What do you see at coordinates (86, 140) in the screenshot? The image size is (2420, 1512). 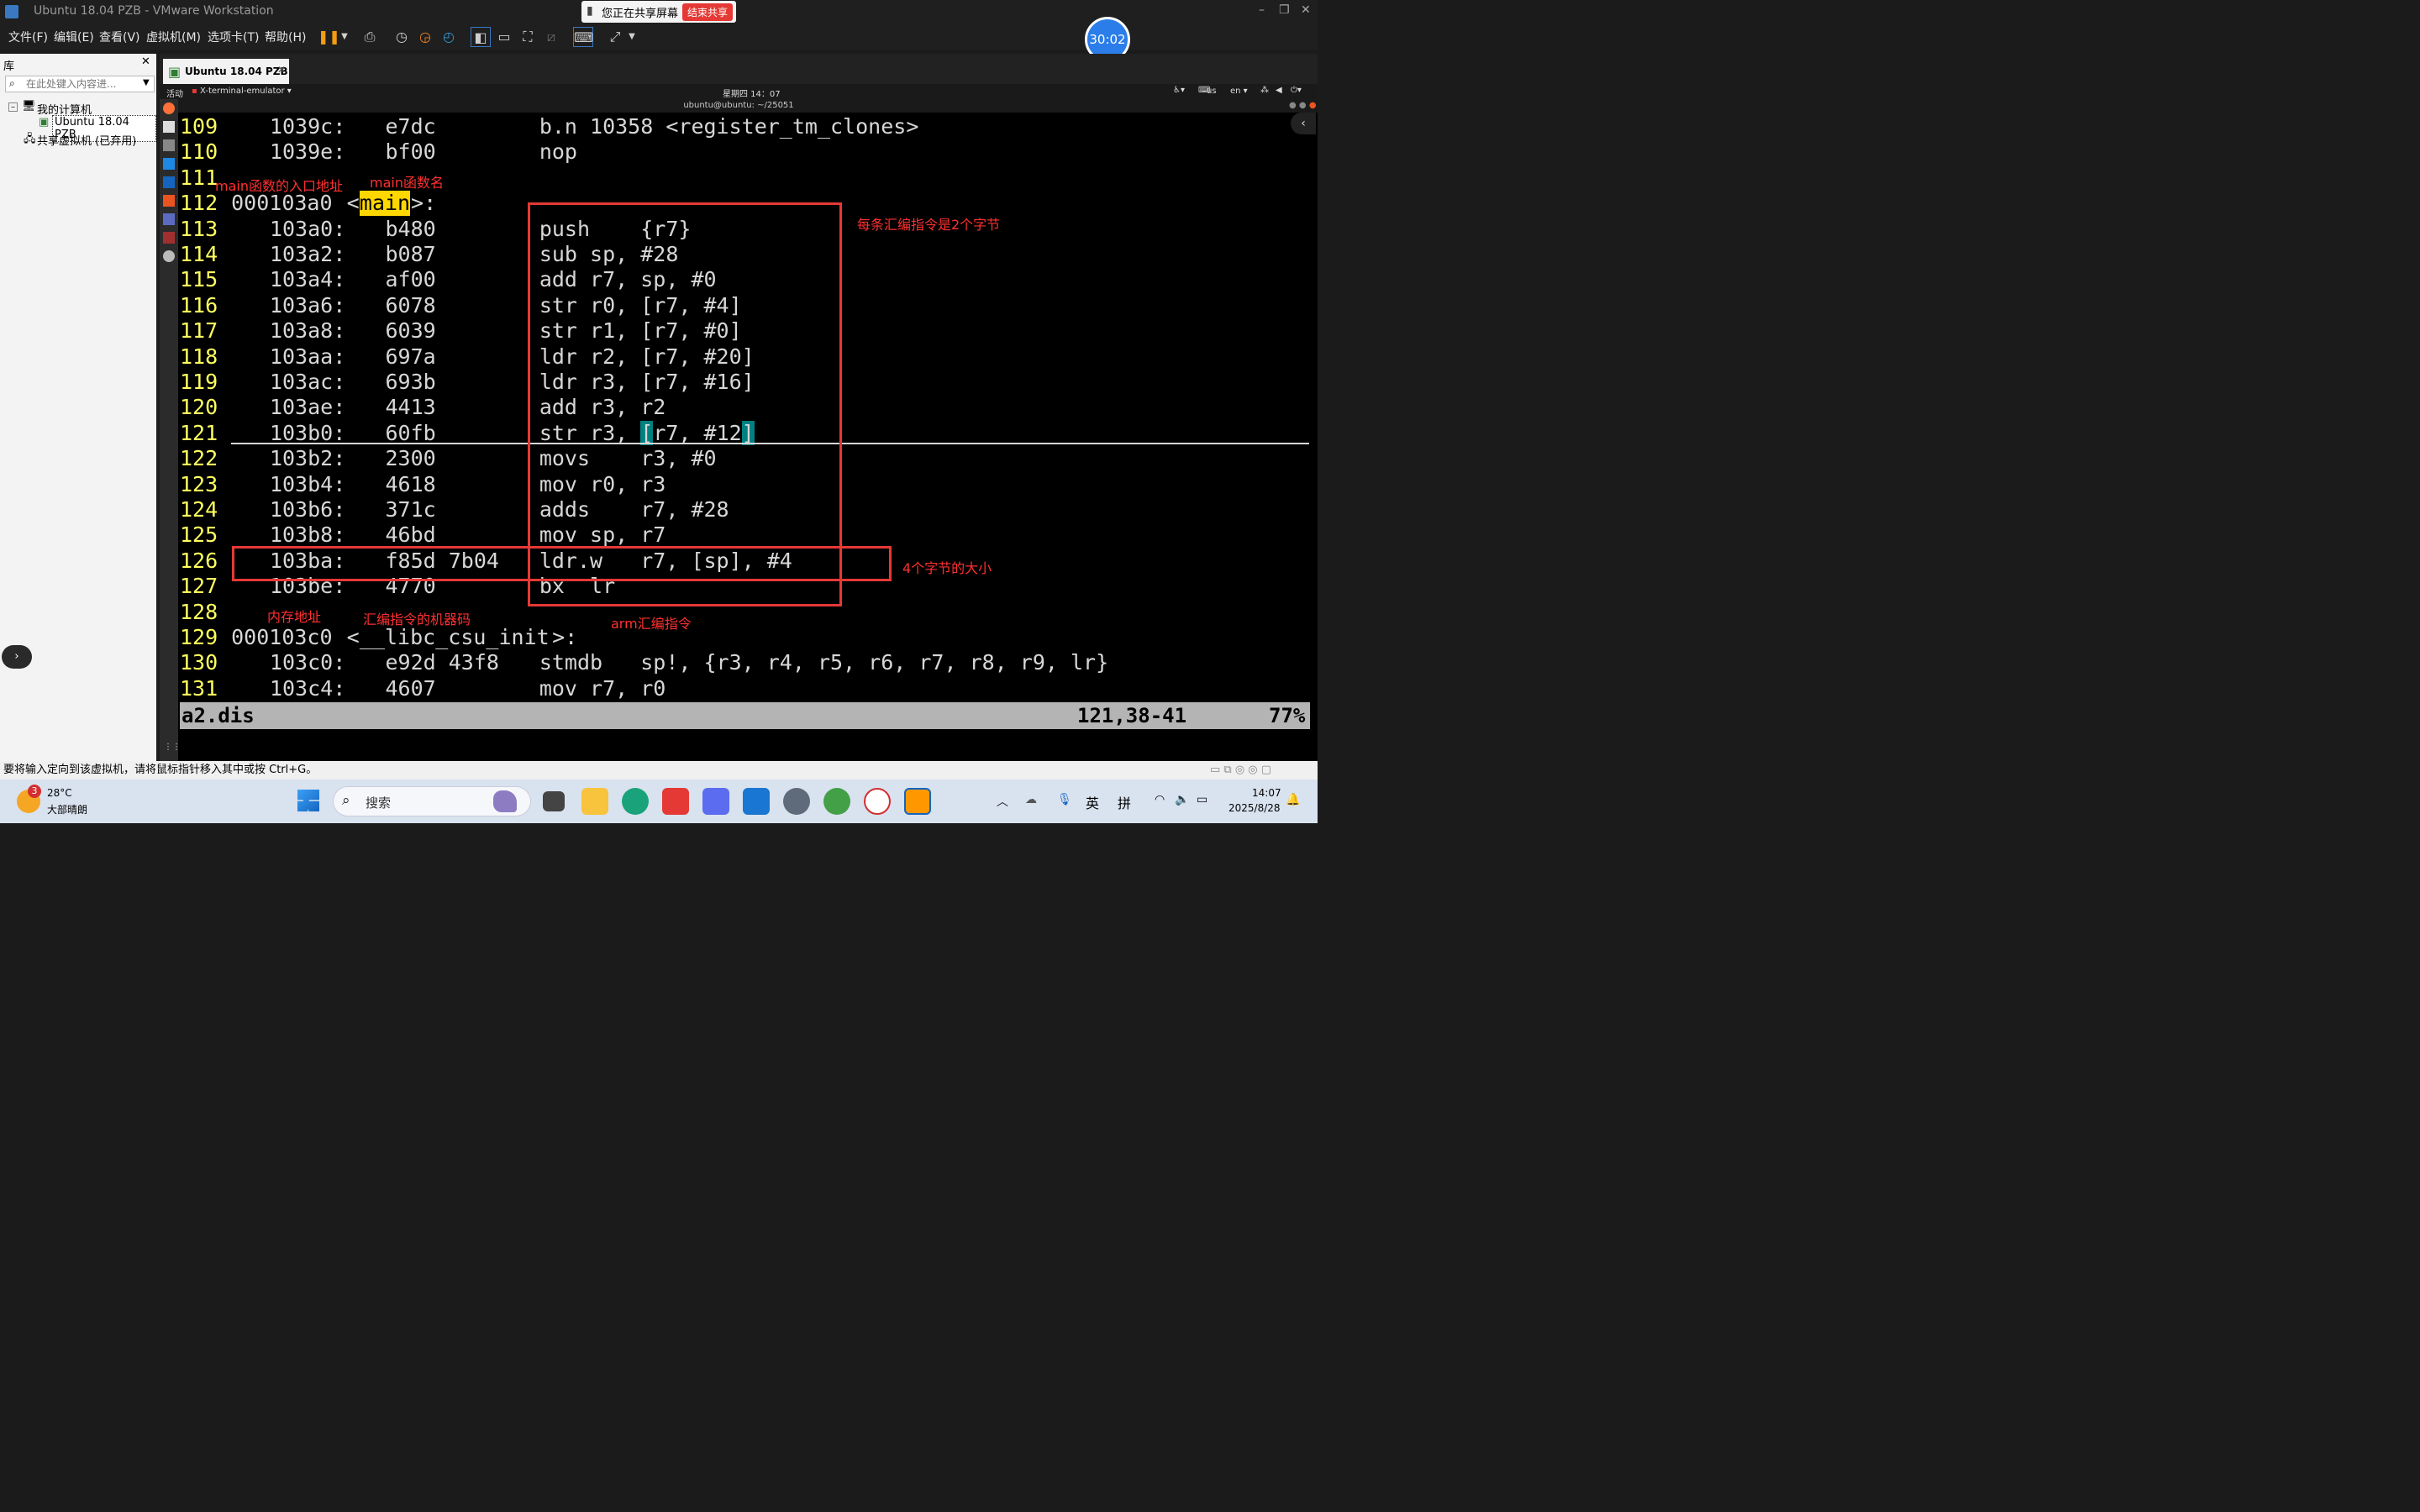 I see `tree-shared-vms: 共享虚拟机 (已弃用)` at bounding box center [86, 140].